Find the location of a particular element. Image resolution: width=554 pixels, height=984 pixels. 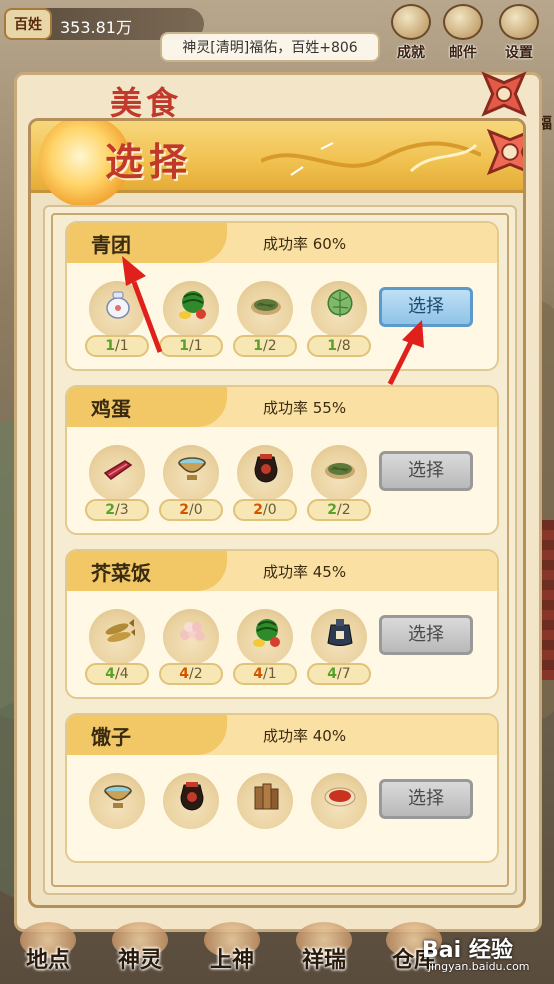

ingredient-item: 4/1 is located at coordinates (266, 647).